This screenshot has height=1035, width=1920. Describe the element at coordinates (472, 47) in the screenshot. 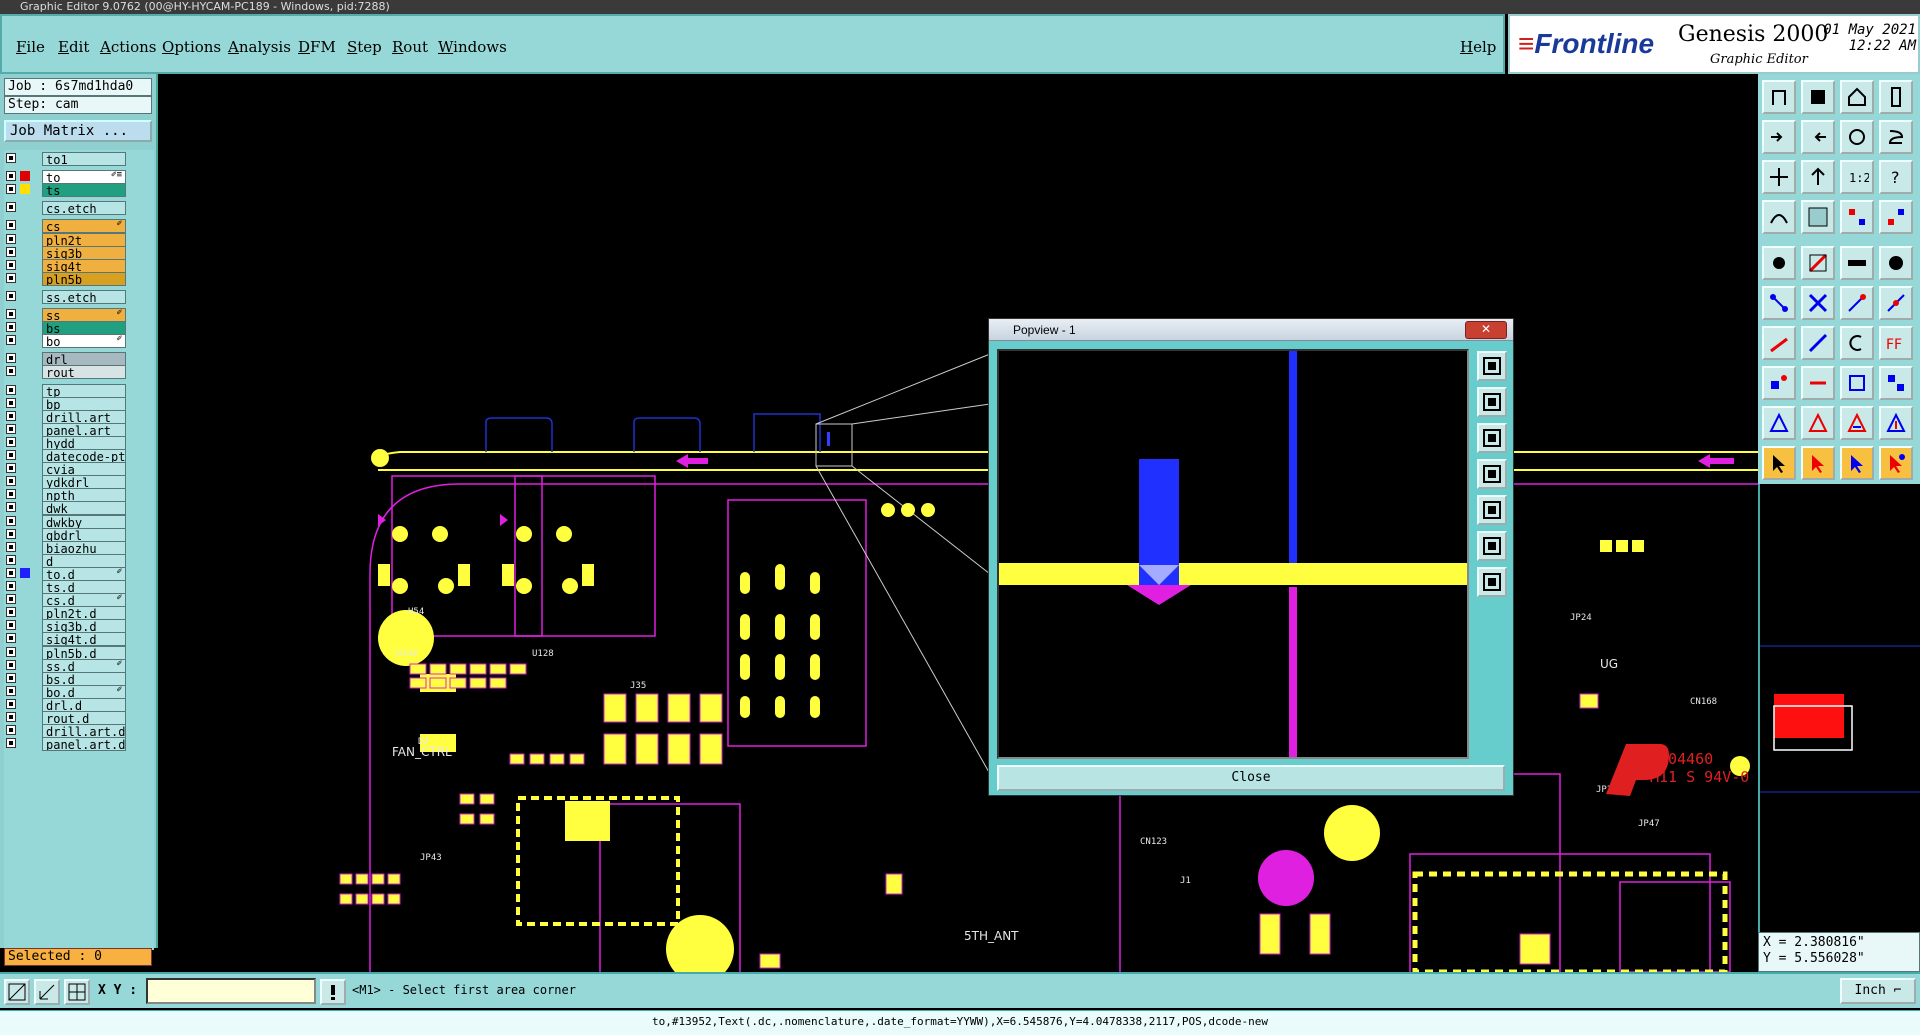

I see `menu-windows: Windows` at that location.